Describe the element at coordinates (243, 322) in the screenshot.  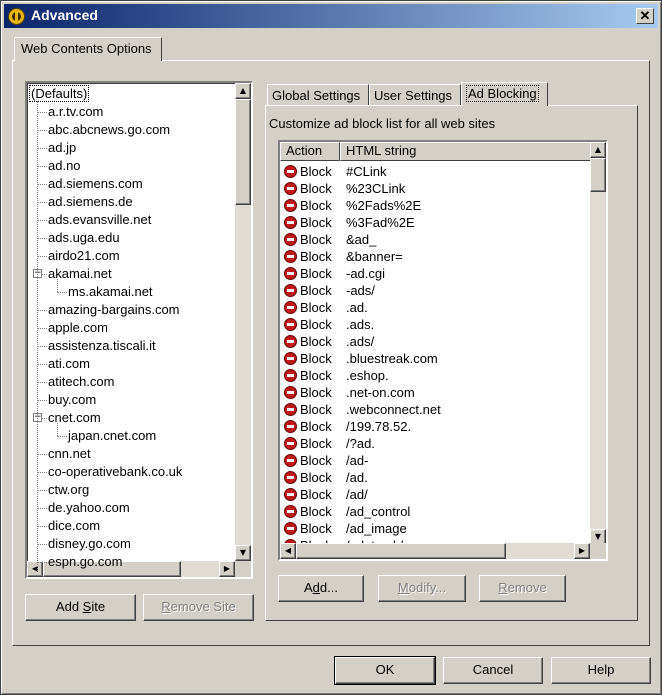
I see `site-tree-vscroll: ▲ ▼` at that location.